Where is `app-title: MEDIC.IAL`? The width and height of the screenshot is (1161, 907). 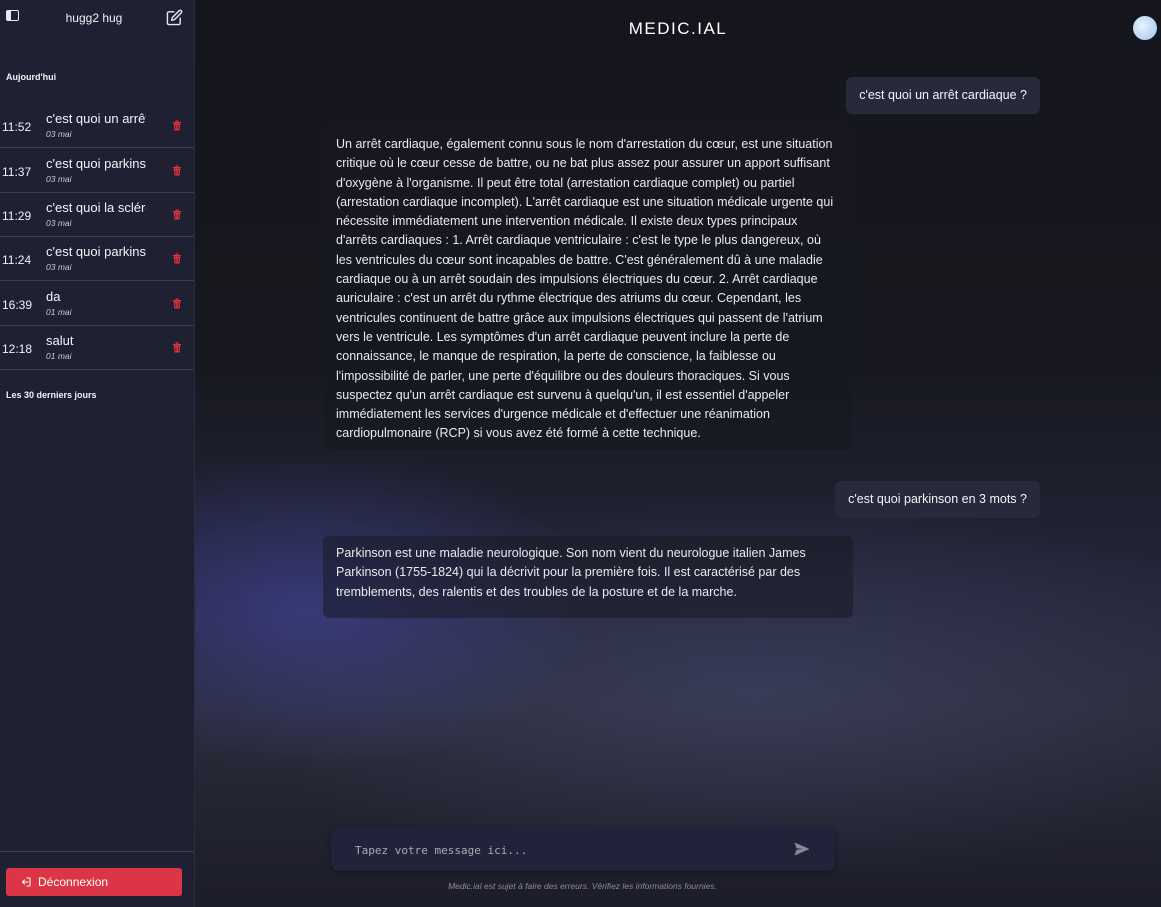
app-title: MEDIC.IAL is located at coordinates (678, 28).